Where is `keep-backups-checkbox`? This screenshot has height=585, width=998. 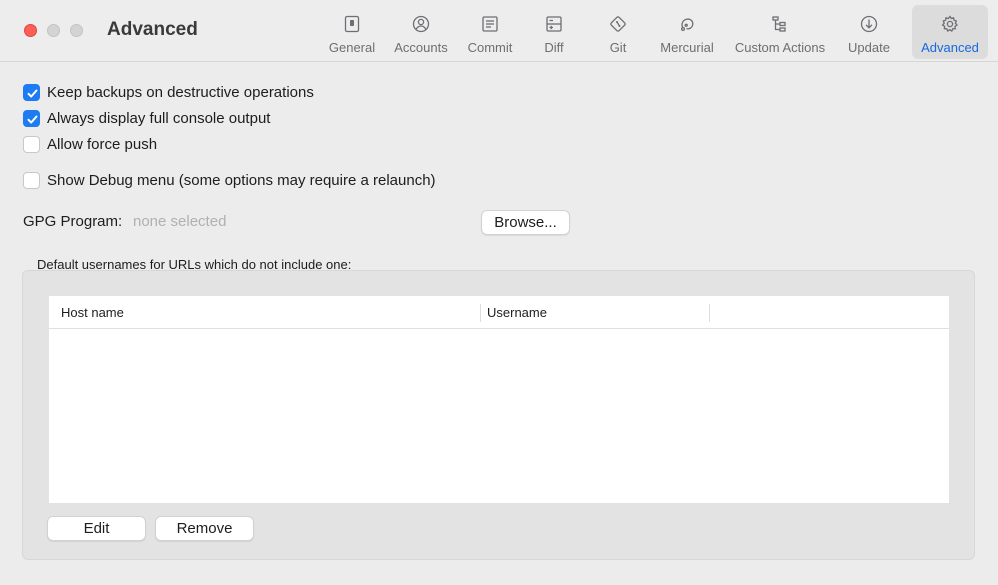
keep-backups-checkbox is located at coordinates (31, 92).